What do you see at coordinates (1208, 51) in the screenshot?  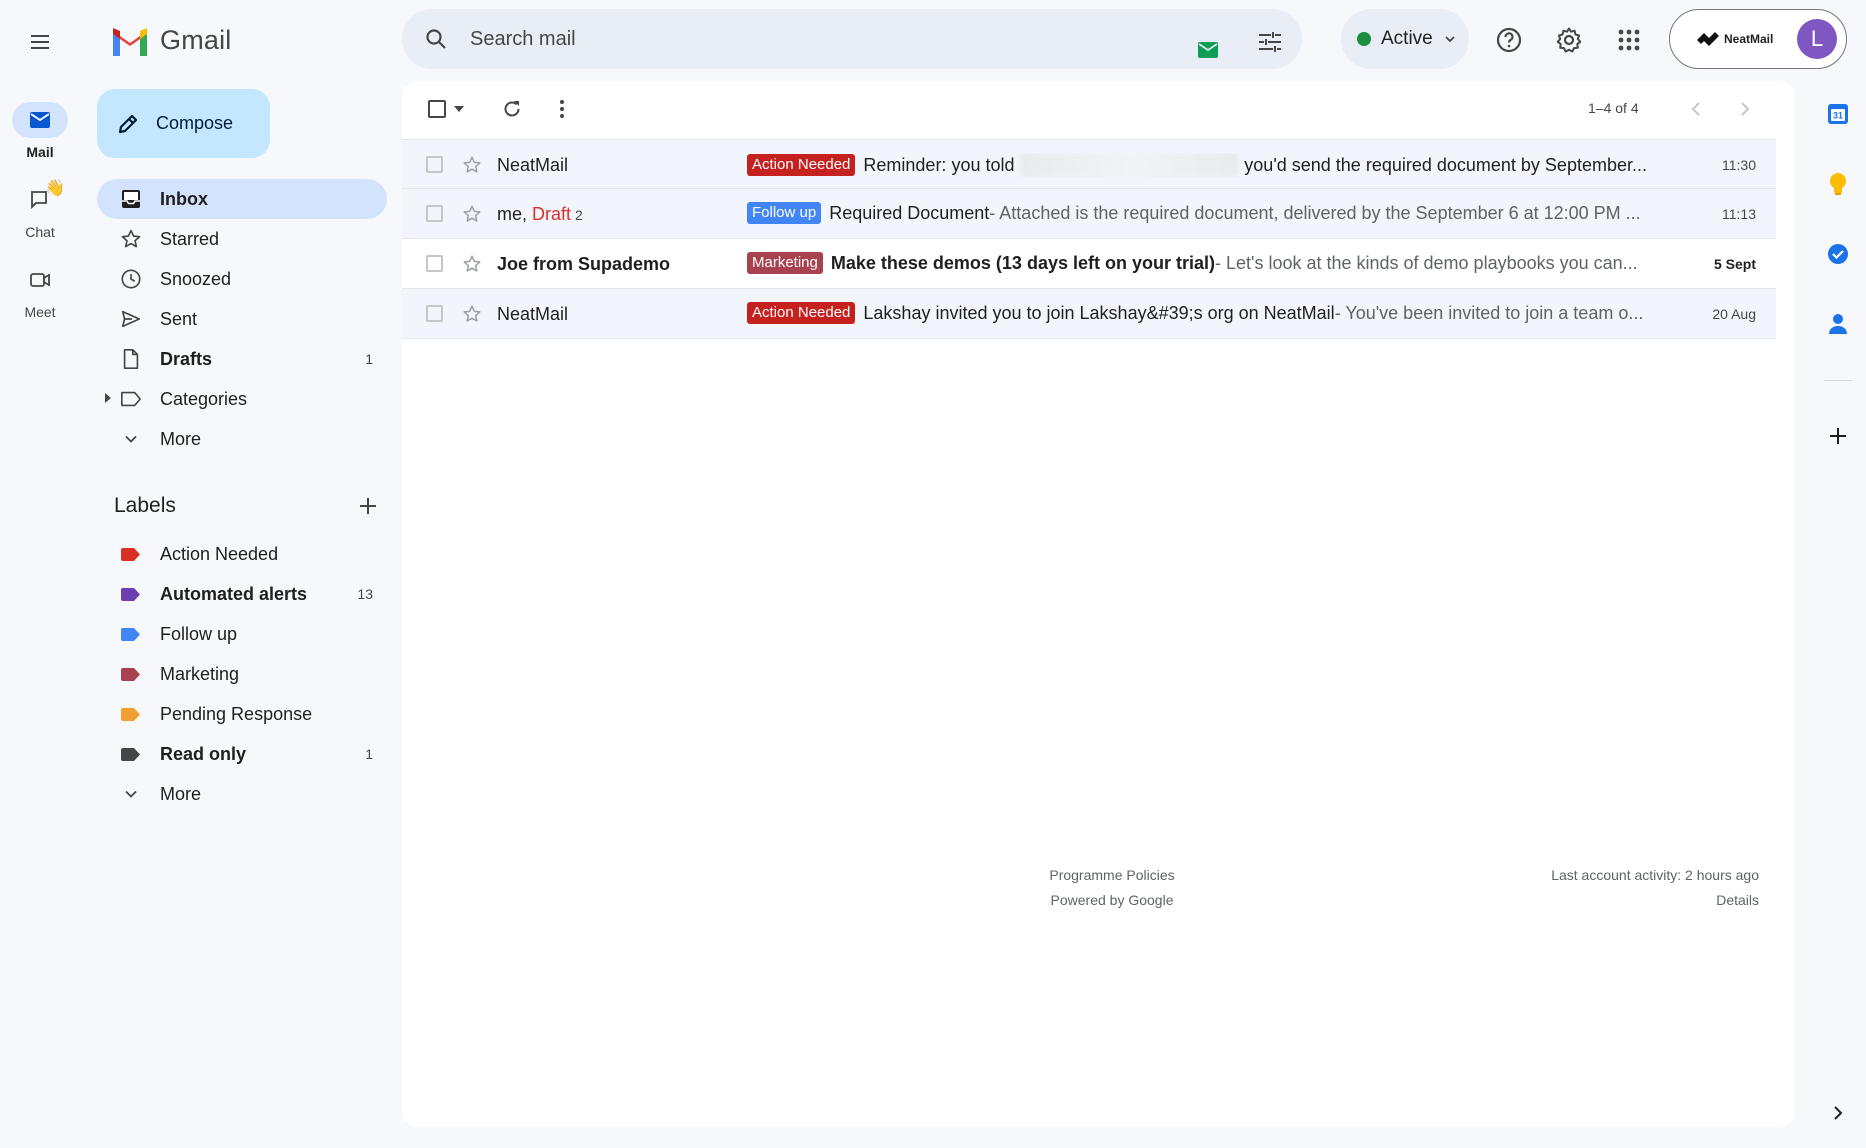 I see `neatmail-extension-button` at bounding box center [1208, 51].